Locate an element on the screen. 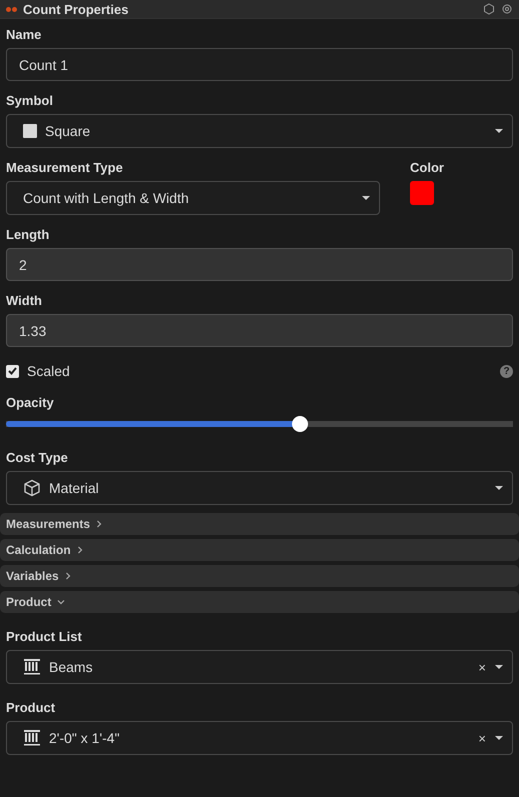 This screenshot has width=519, height=797. field-label: Measurement Type is located at coordinates (65, 167).